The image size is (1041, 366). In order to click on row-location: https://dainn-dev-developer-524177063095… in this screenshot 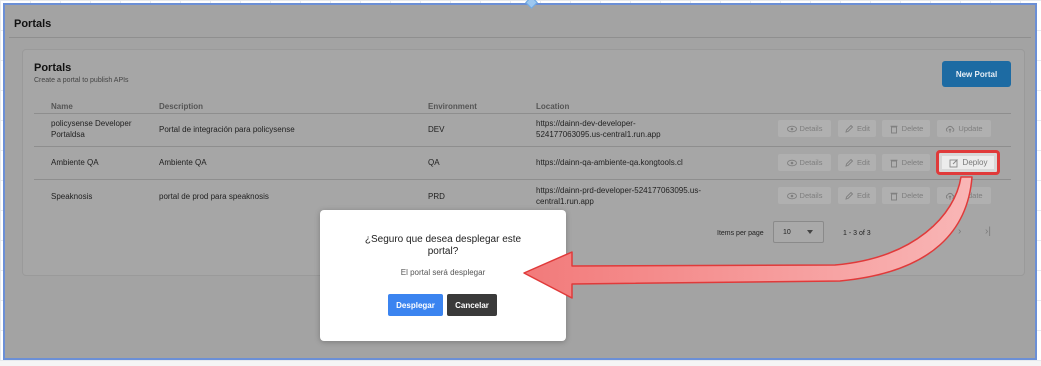, I will do `click(598, 129)`.